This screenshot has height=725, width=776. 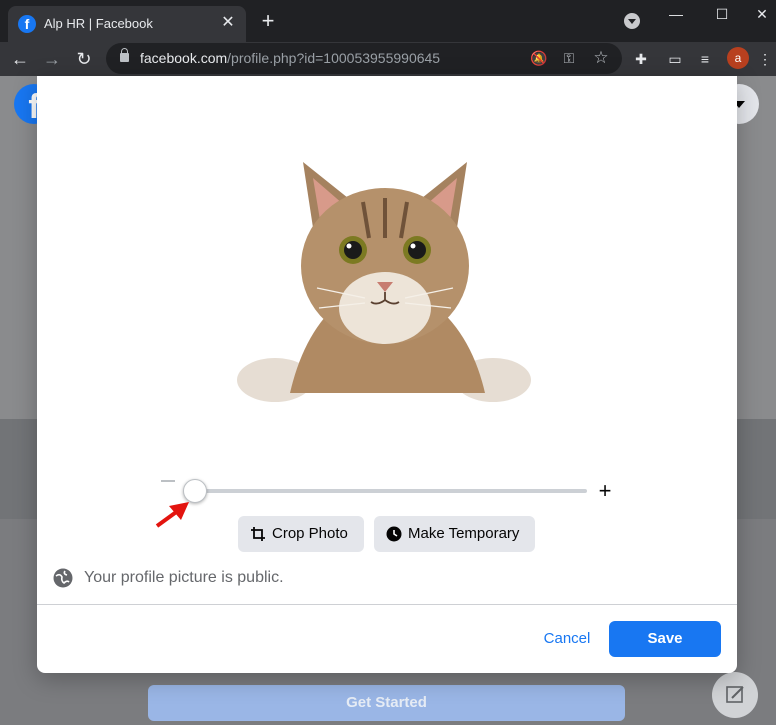 What do you see at coordinates (172, 515) in the screenshot?
I see `red-annotation-arrow-icon` at bounding box center [172, 515].